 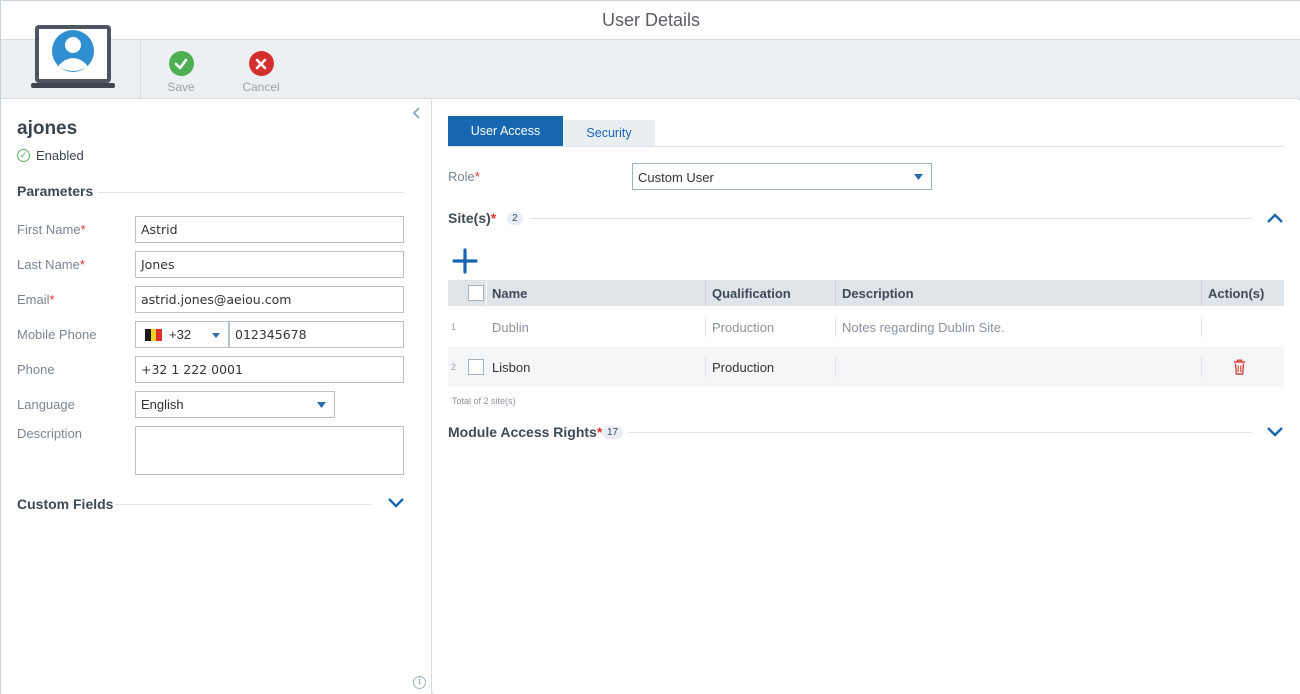 What do you see at coordinates (65, 504) in the screenshot?
I see `custom-fields-heading: Custom Fields` at bounding box center [65, 504].